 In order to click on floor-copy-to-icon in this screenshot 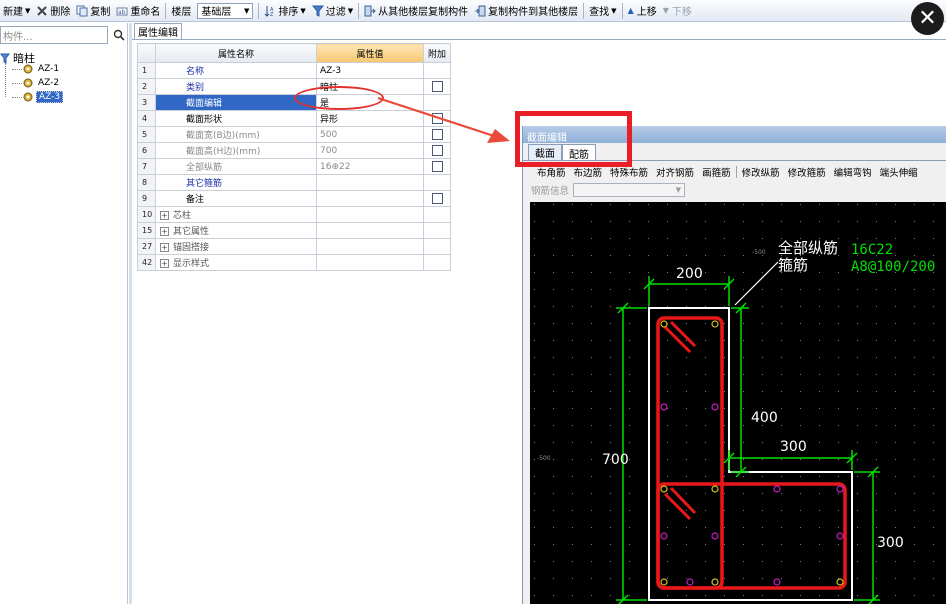, I will do `click(480, 10)`.